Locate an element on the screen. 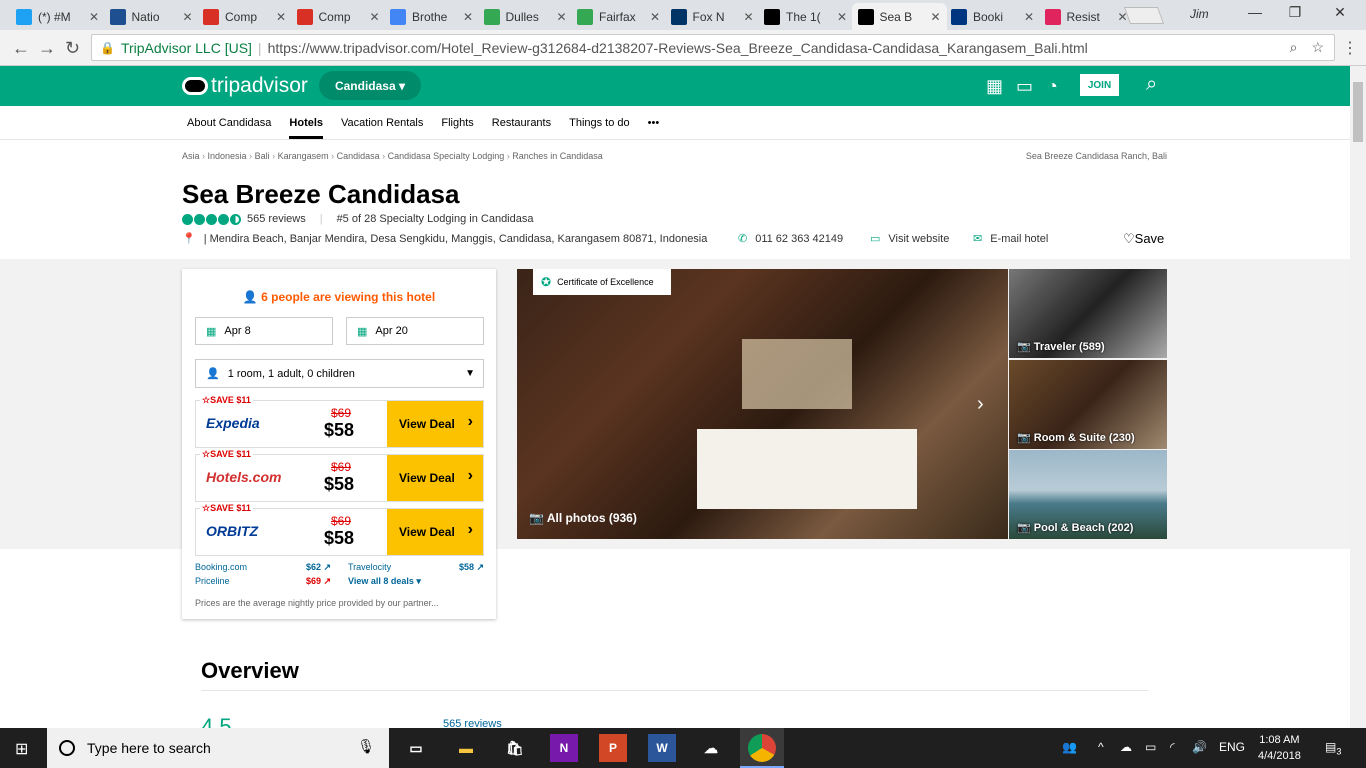 The width and height of the screenshot is (1366, 768). language-indicator: ENG is located at coordinates (1232, 747).